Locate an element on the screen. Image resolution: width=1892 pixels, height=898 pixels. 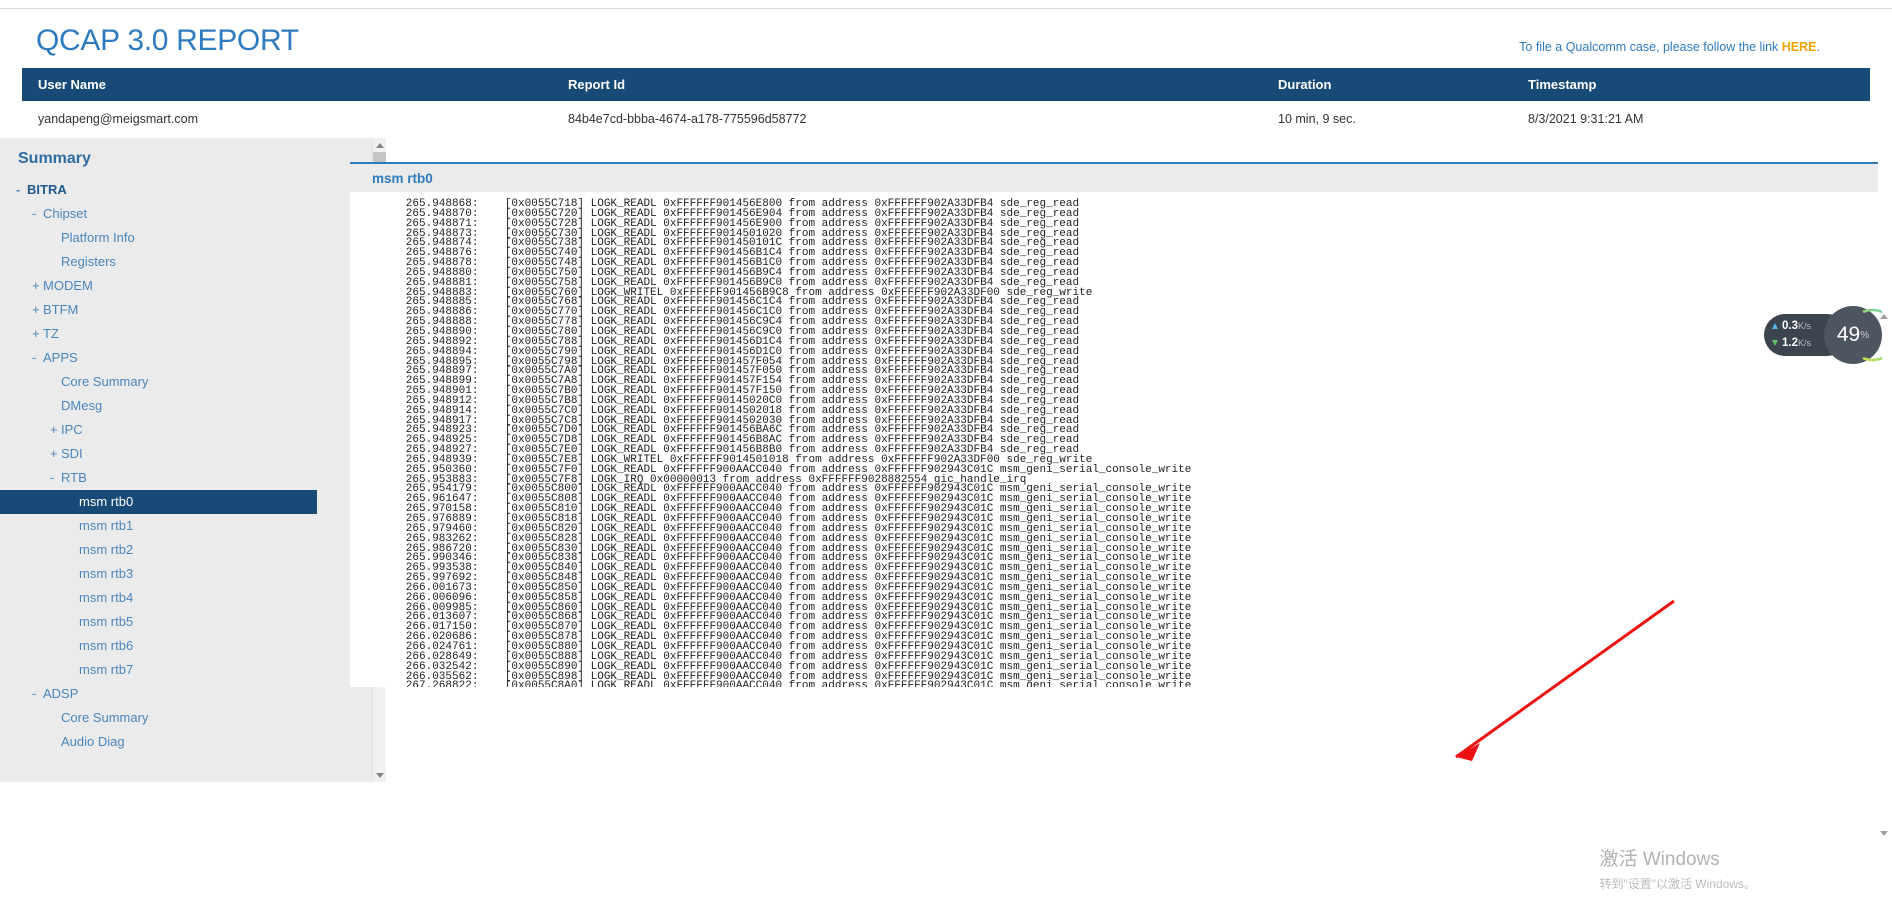
sidebar-item-label: SDI is located at coordinates (72, 453).